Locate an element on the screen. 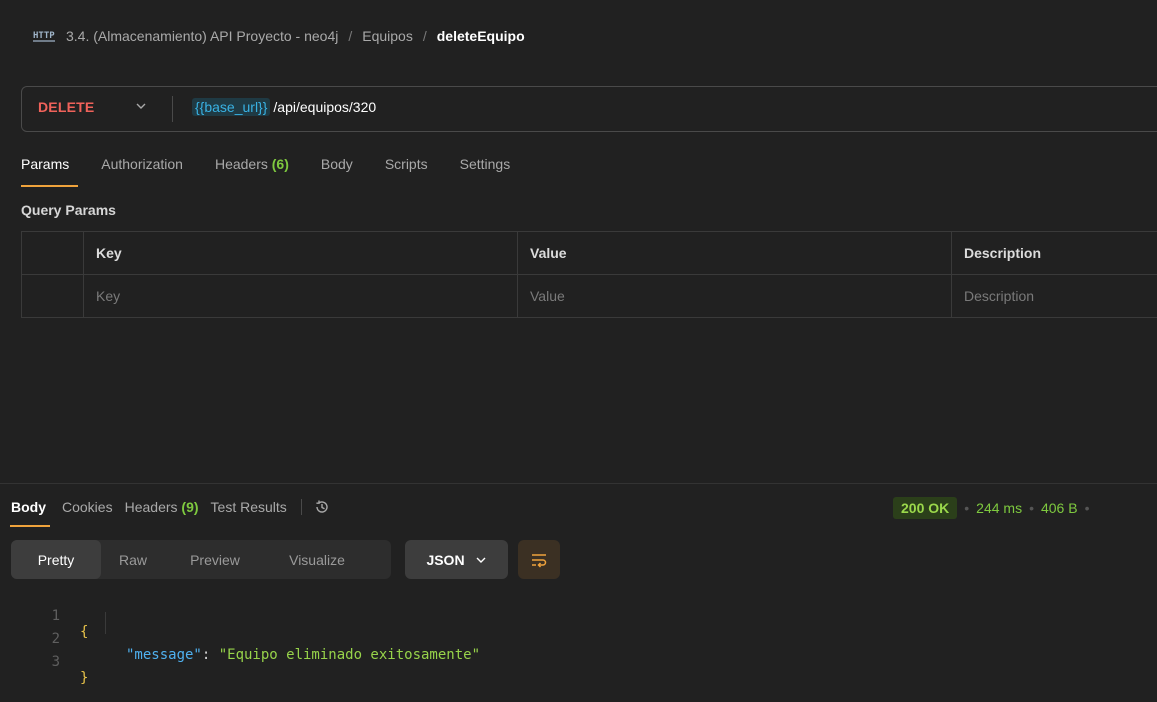 This screenshot has height=702, width=1157. column-header-value: Value is located at coordinates (735, 253).